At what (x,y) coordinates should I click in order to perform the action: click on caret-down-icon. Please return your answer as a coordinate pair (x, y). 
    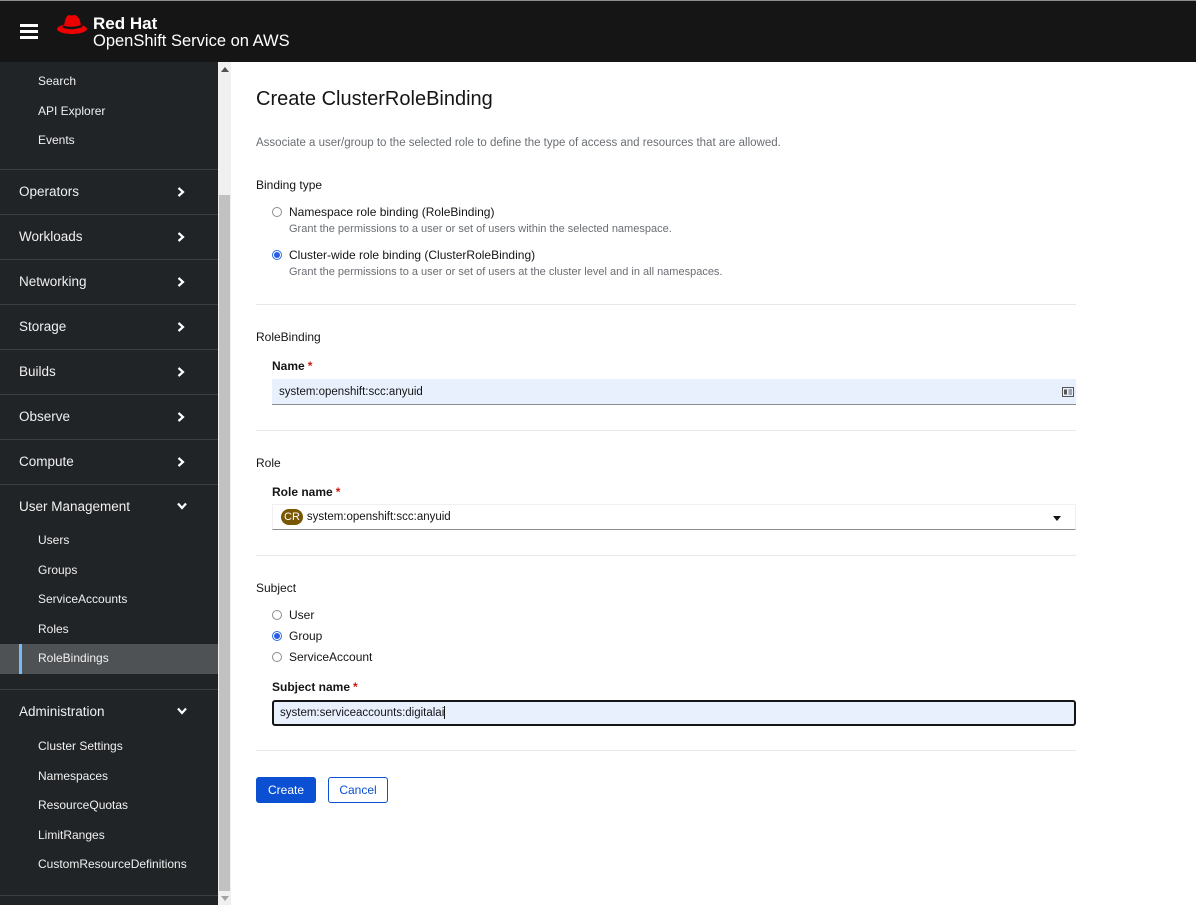
    Looking at the image, I should click on (1057, 518).